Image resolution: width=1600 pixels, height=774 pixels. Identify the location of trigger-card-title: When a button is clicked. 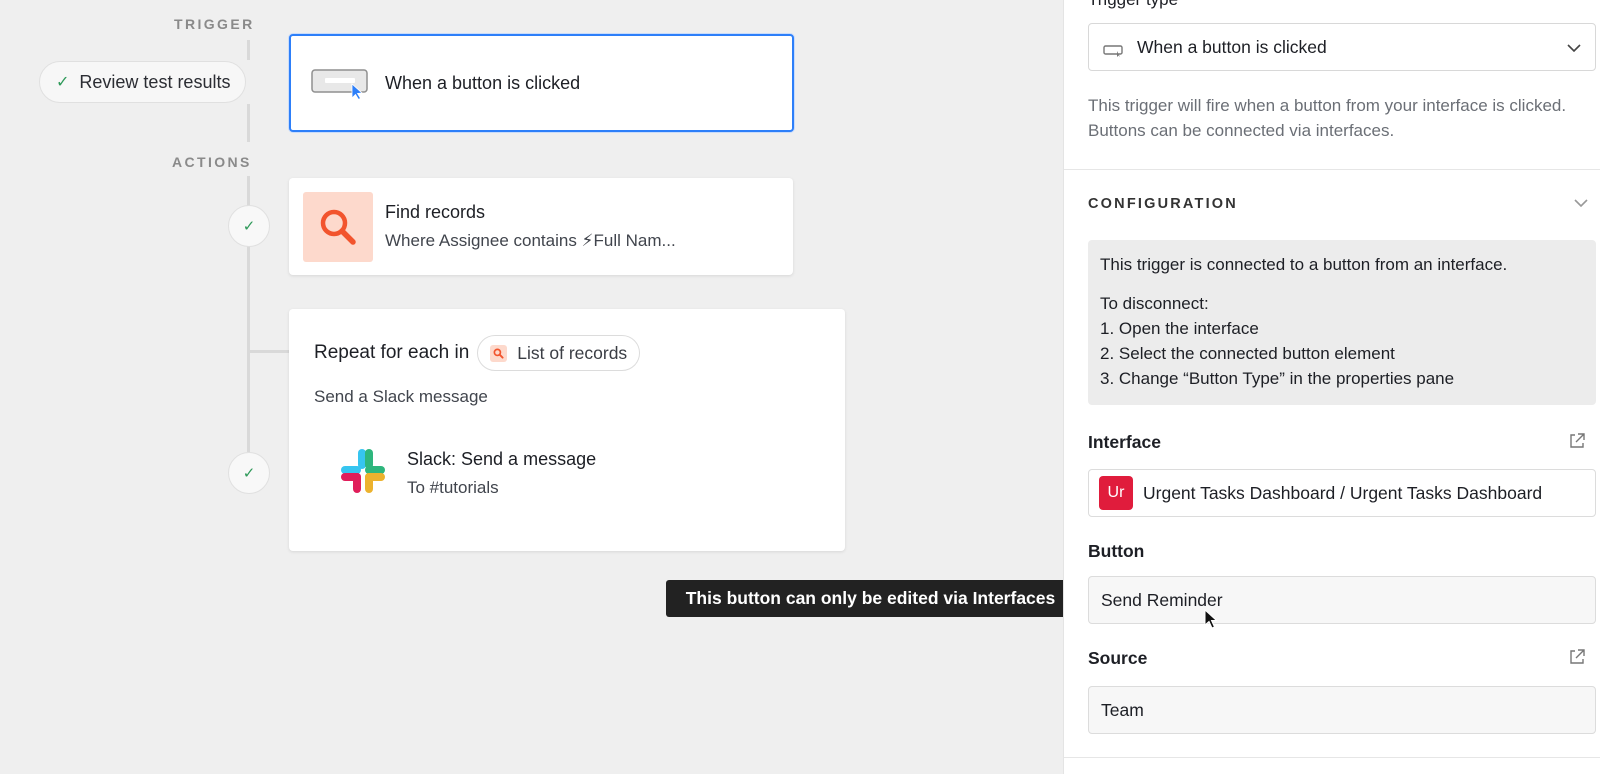
(483, 82).